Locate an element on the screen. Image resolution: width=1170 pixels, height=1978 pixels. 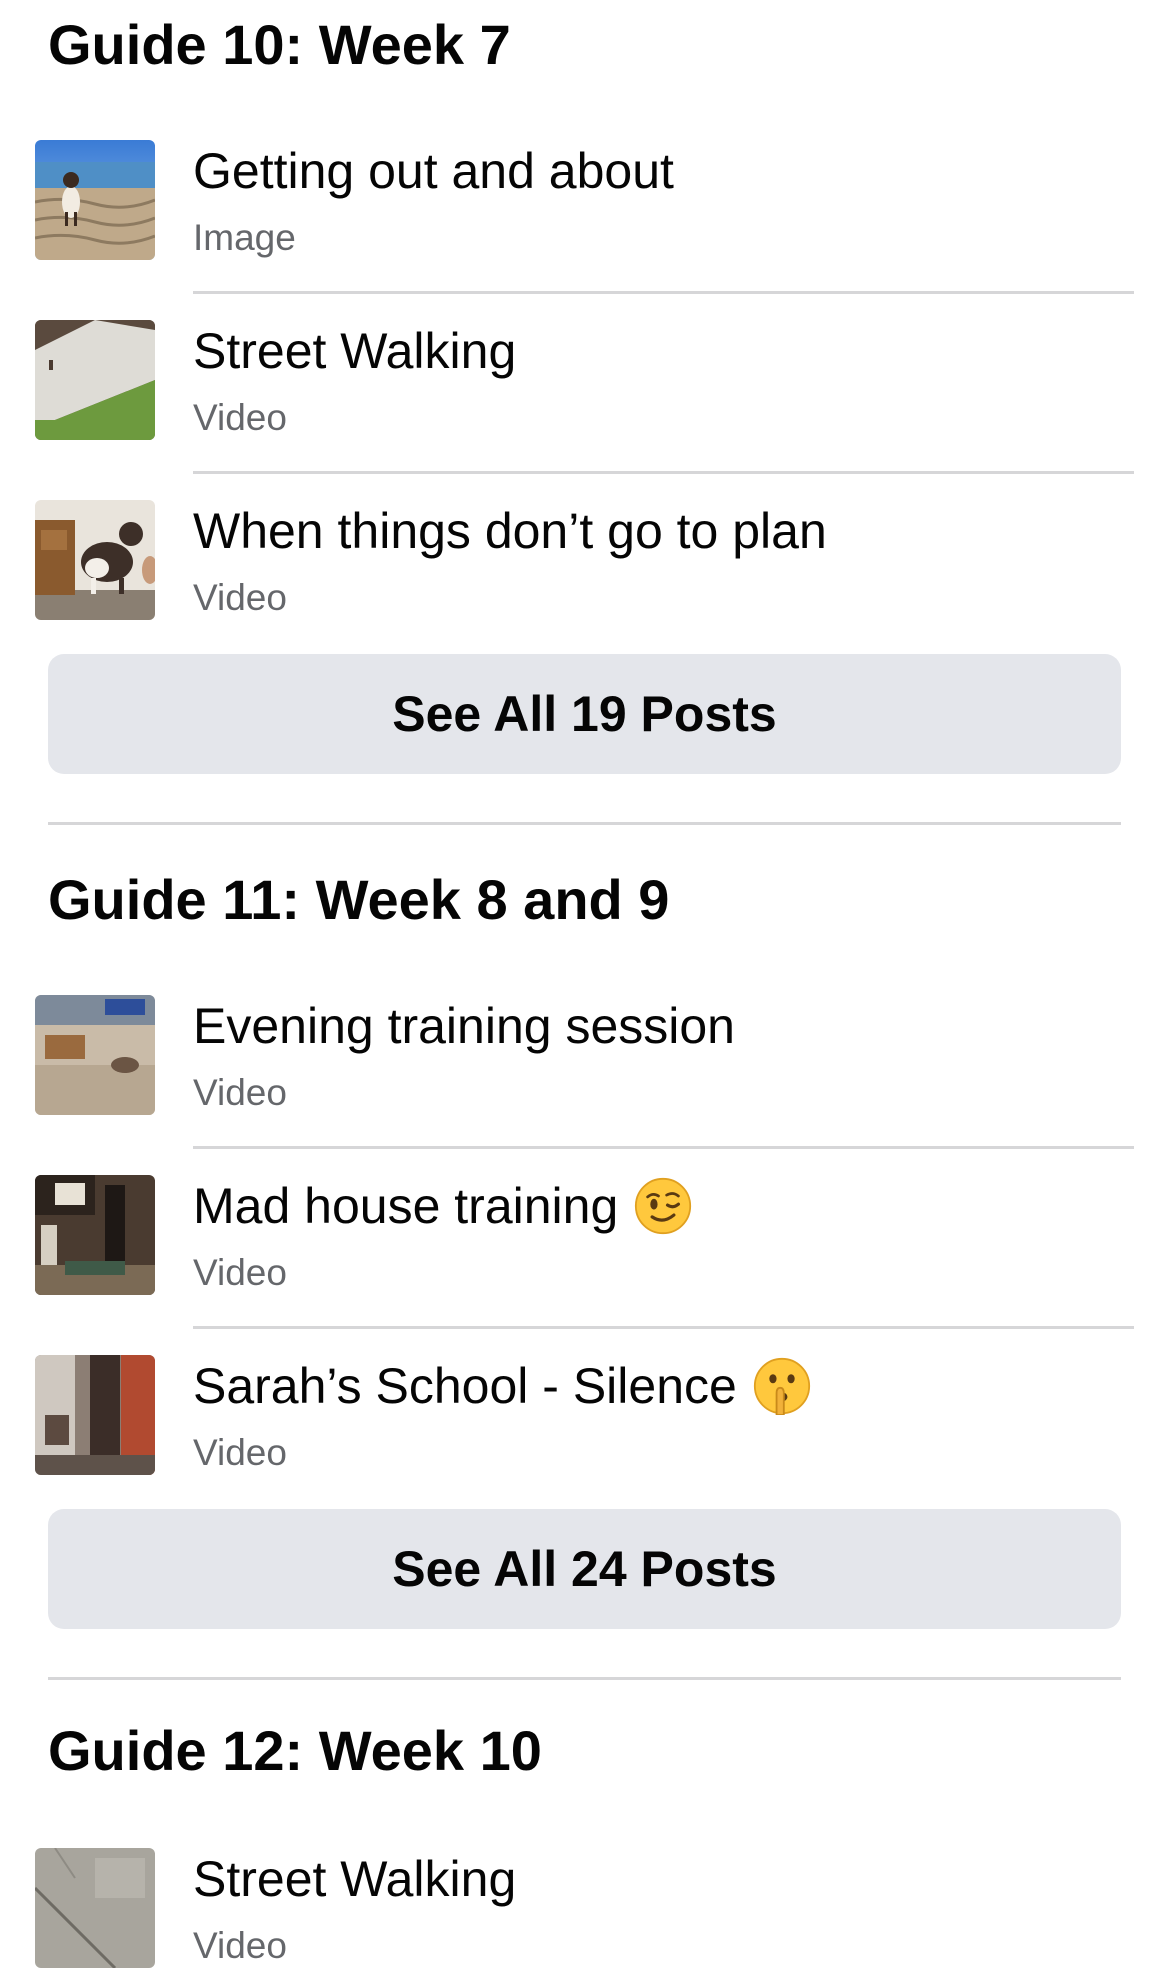
post-title: Mad house training is located at coordinates (442, 1208).